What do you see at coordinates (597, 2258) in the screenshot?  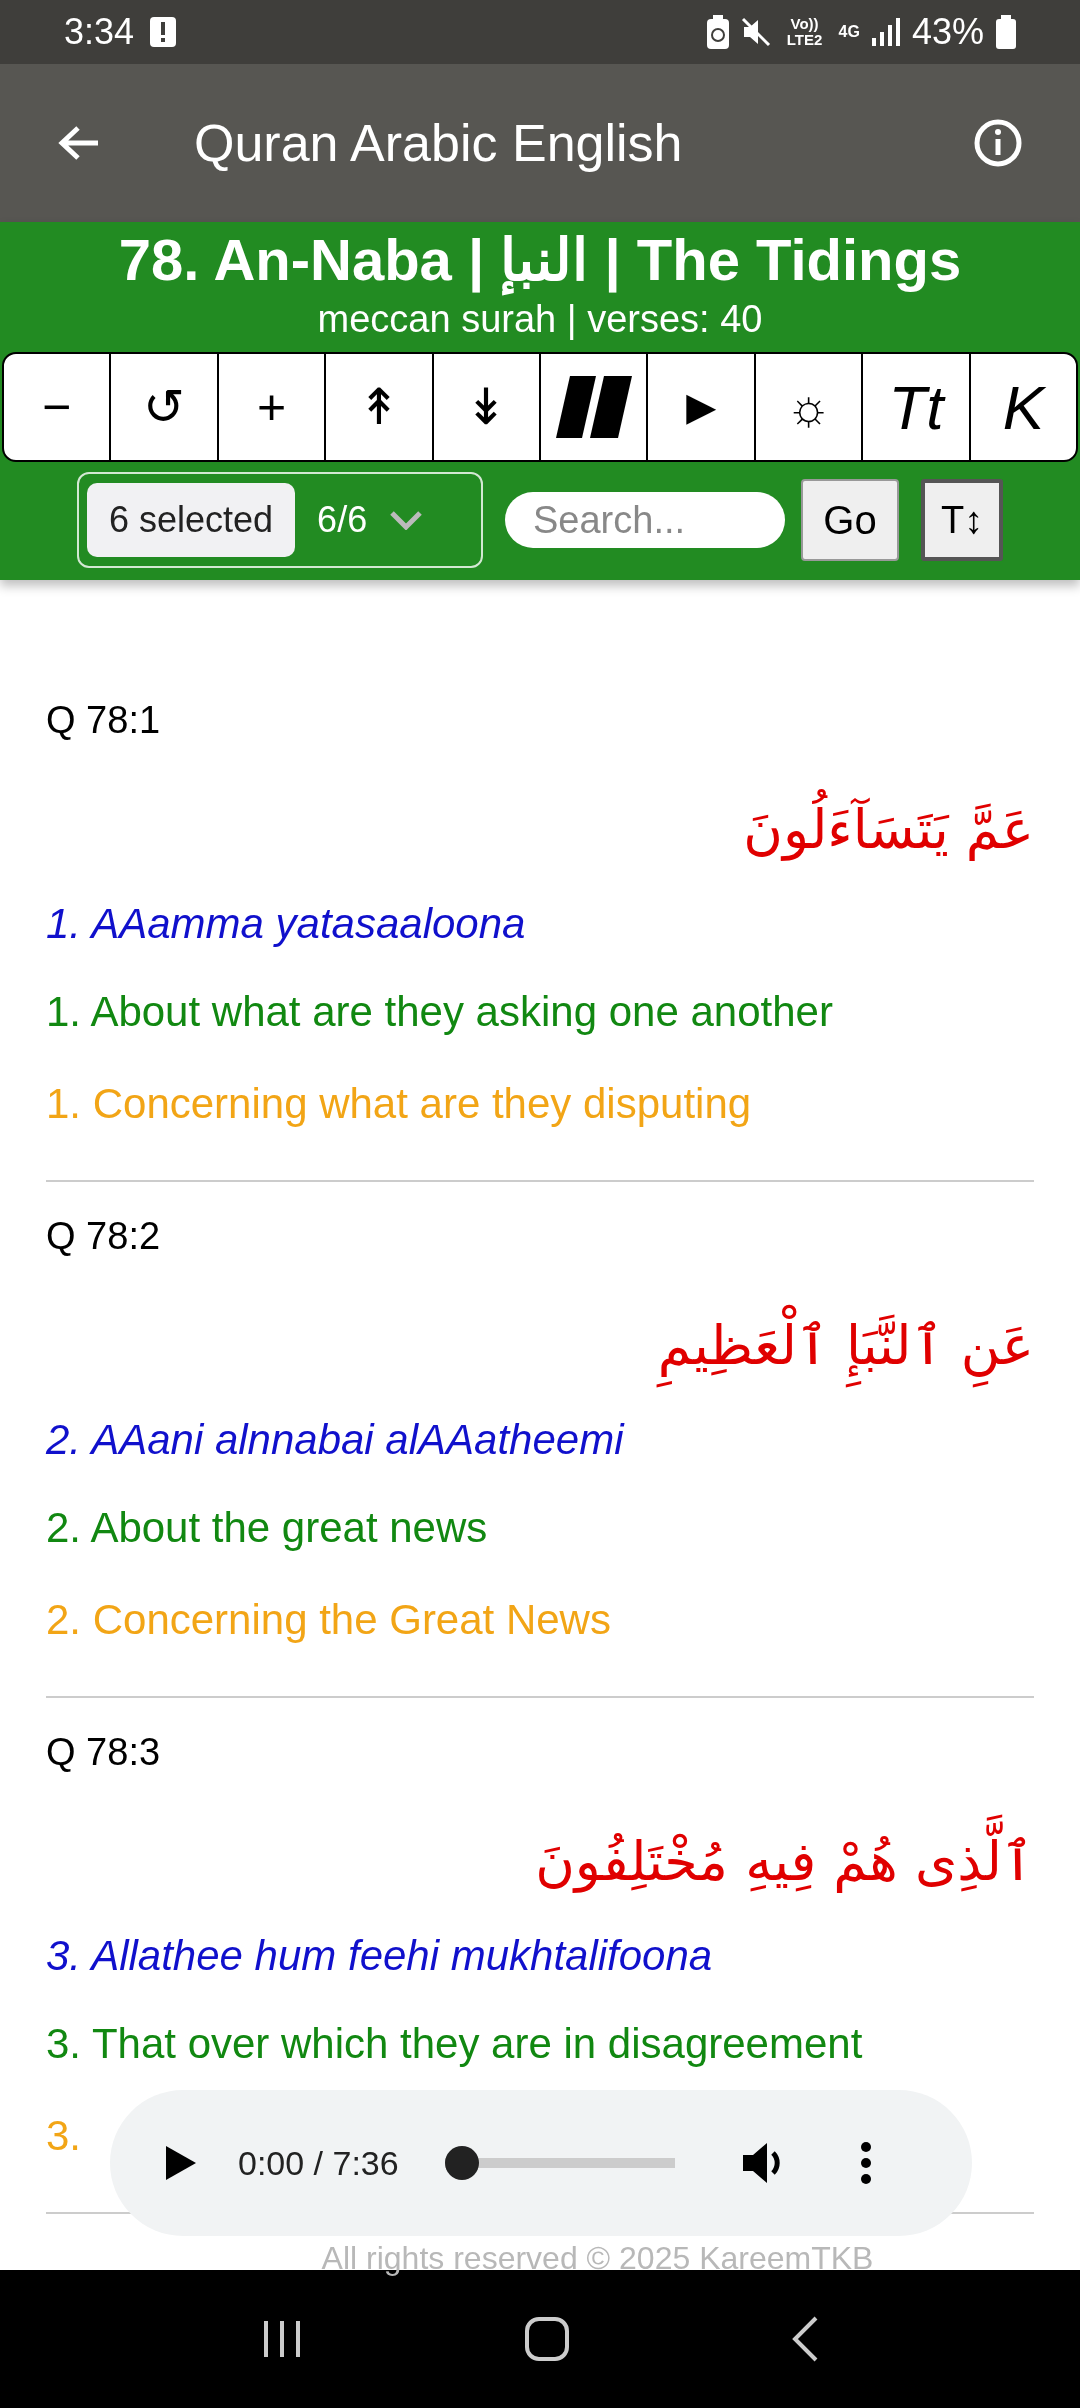 I see `copyright-text: All rights reserved © 2025 KareemTKB` at bounding box center [597, 2258].